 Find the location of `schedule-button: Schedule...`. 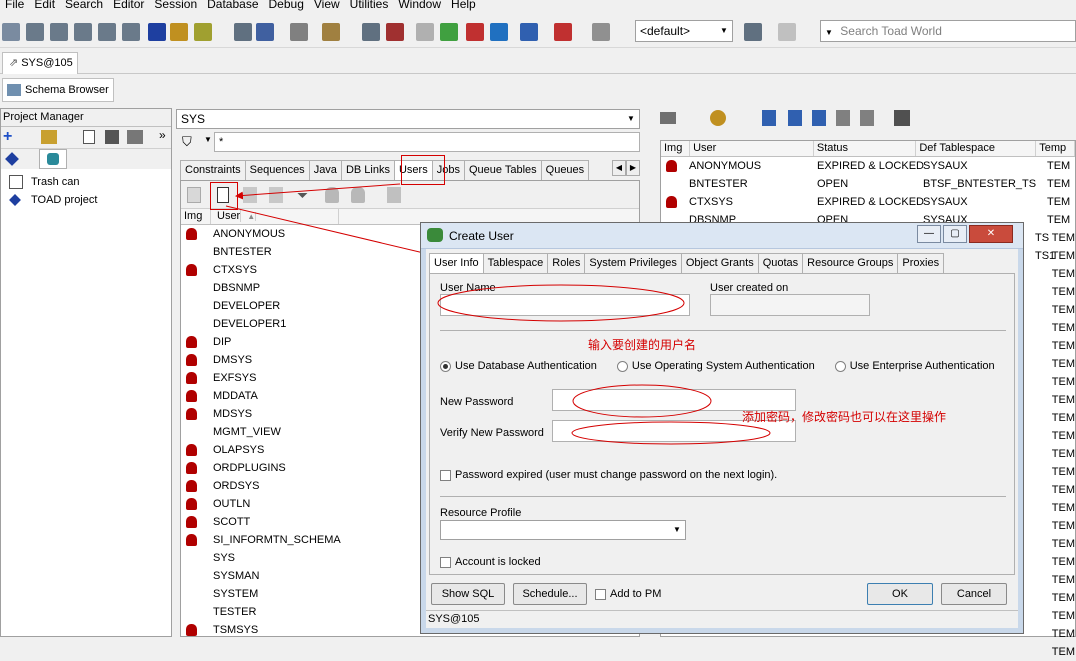

schedule-button: Schedule... is located at coordinates (550, 594).